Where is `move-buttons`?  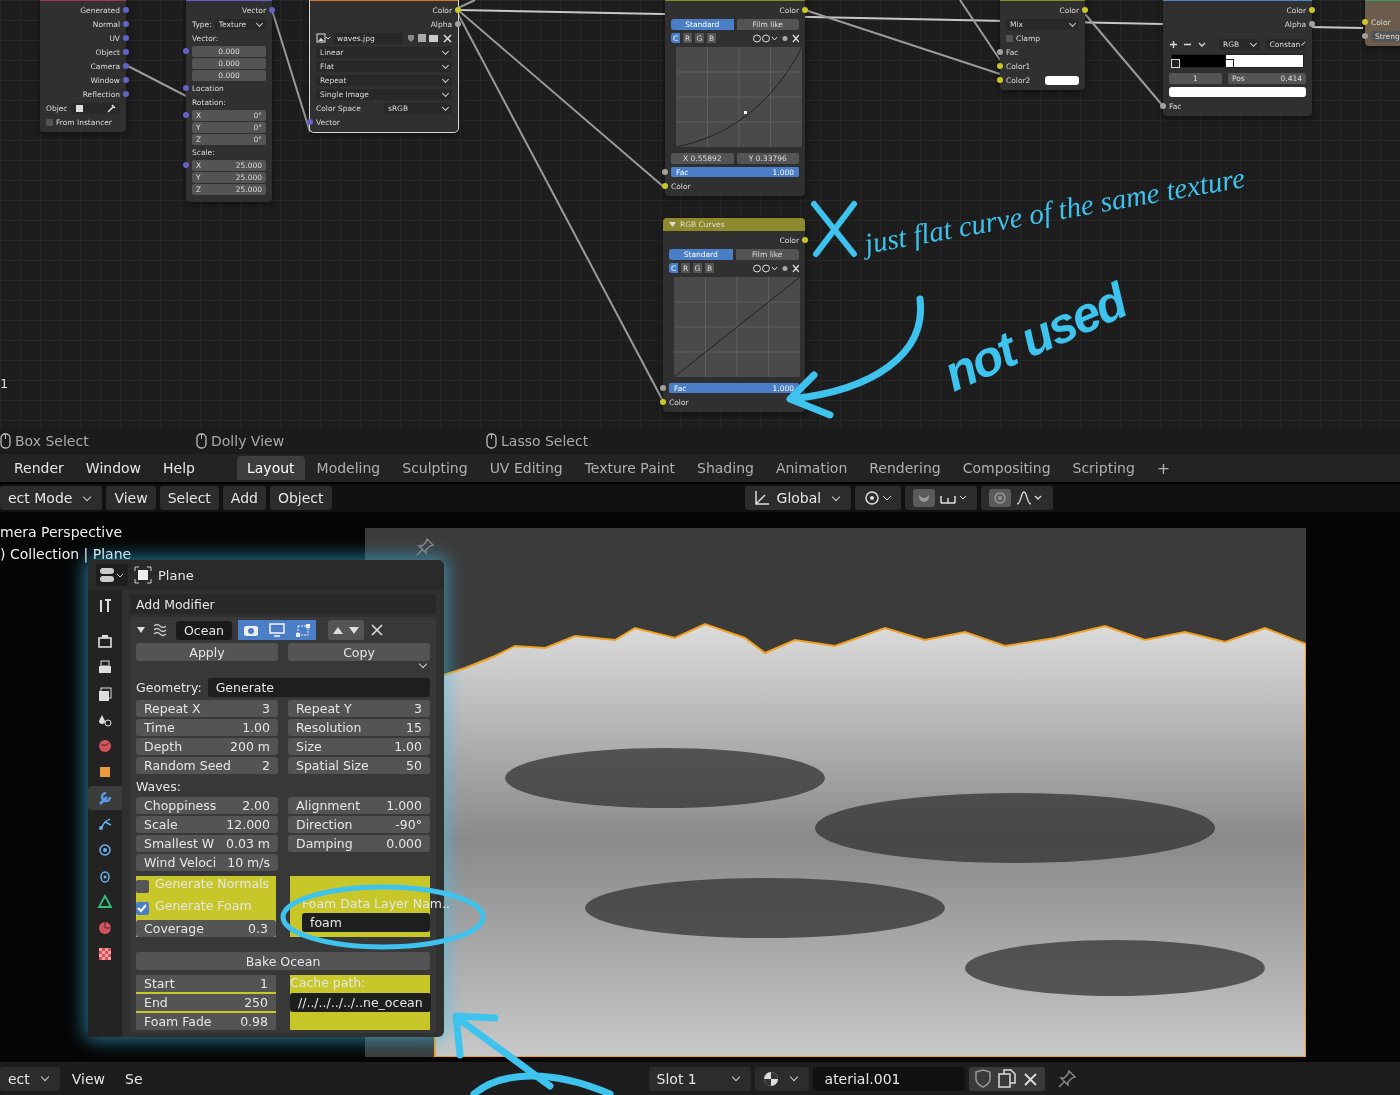
move-buttons is located at coordinates (346, 630).